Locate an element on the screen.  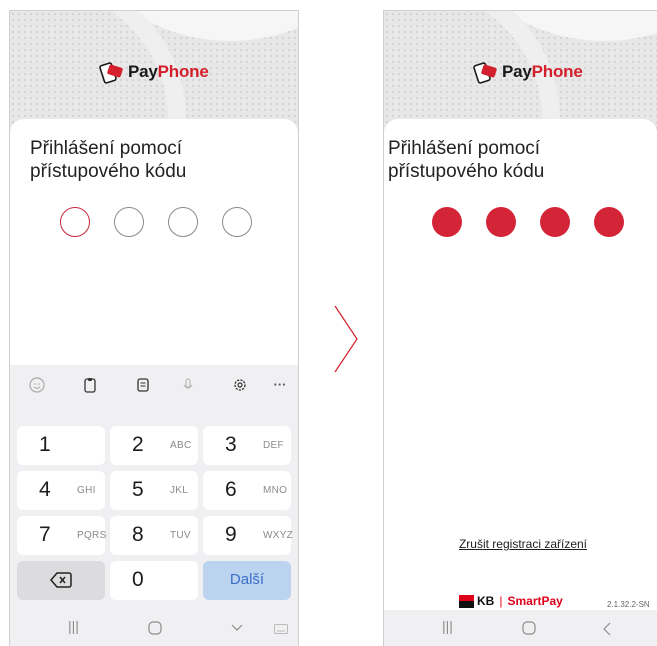
text-edit-icon is located at coordinates (143, 385).